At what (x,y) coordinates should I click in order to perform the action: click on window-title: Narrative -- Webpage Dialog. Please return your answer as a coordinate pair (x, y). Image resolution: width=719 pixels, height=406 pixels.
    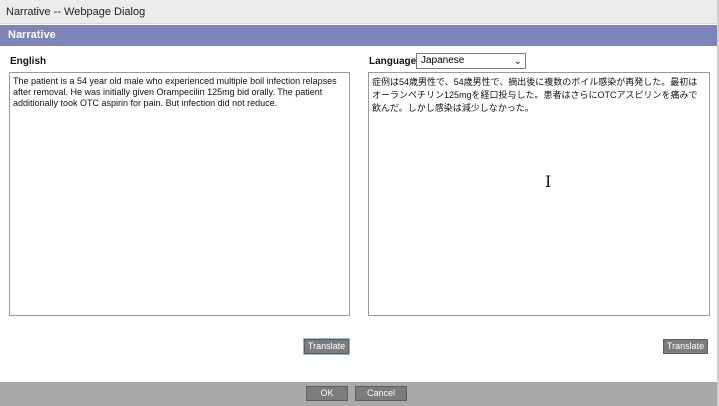
    Looking at the image, I should click on (76, 12).